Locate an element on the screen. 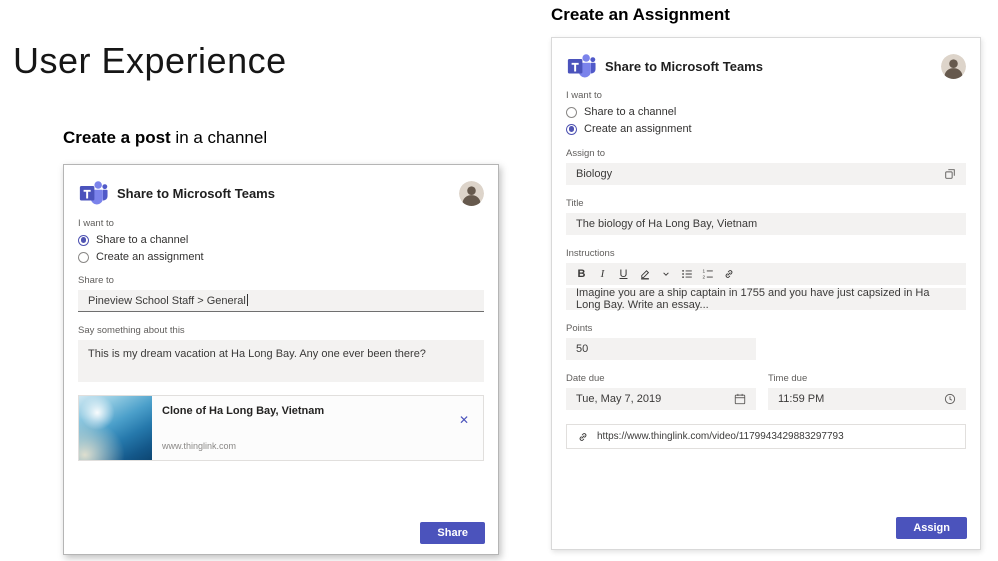  assign-to-label: Assign to is located at coordinates (586, 153).